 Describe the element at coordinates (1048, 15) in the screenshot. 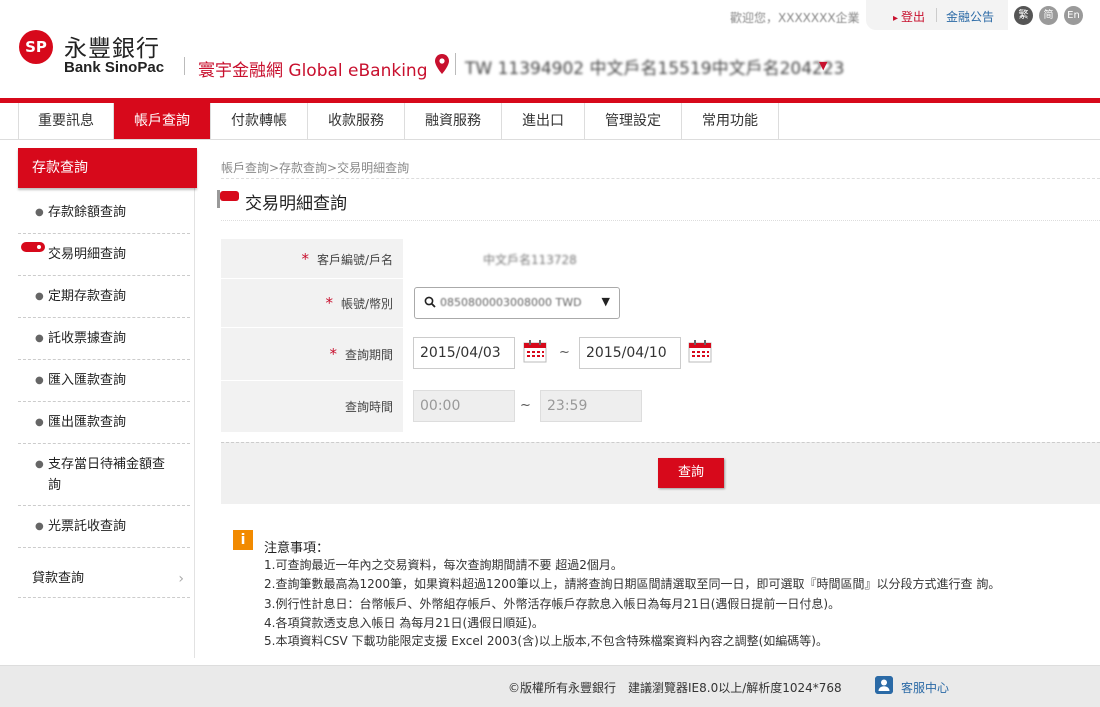

I see `lang-simplified-button: 简` at that location.